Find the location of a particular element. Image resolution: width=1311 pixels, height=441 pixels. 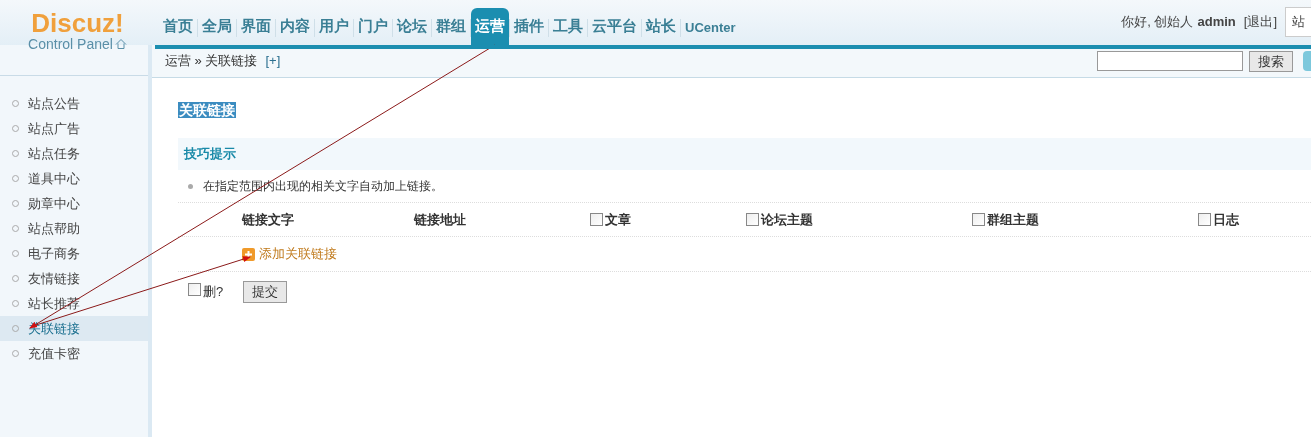

search-field is located at coordinates (1170, 61).